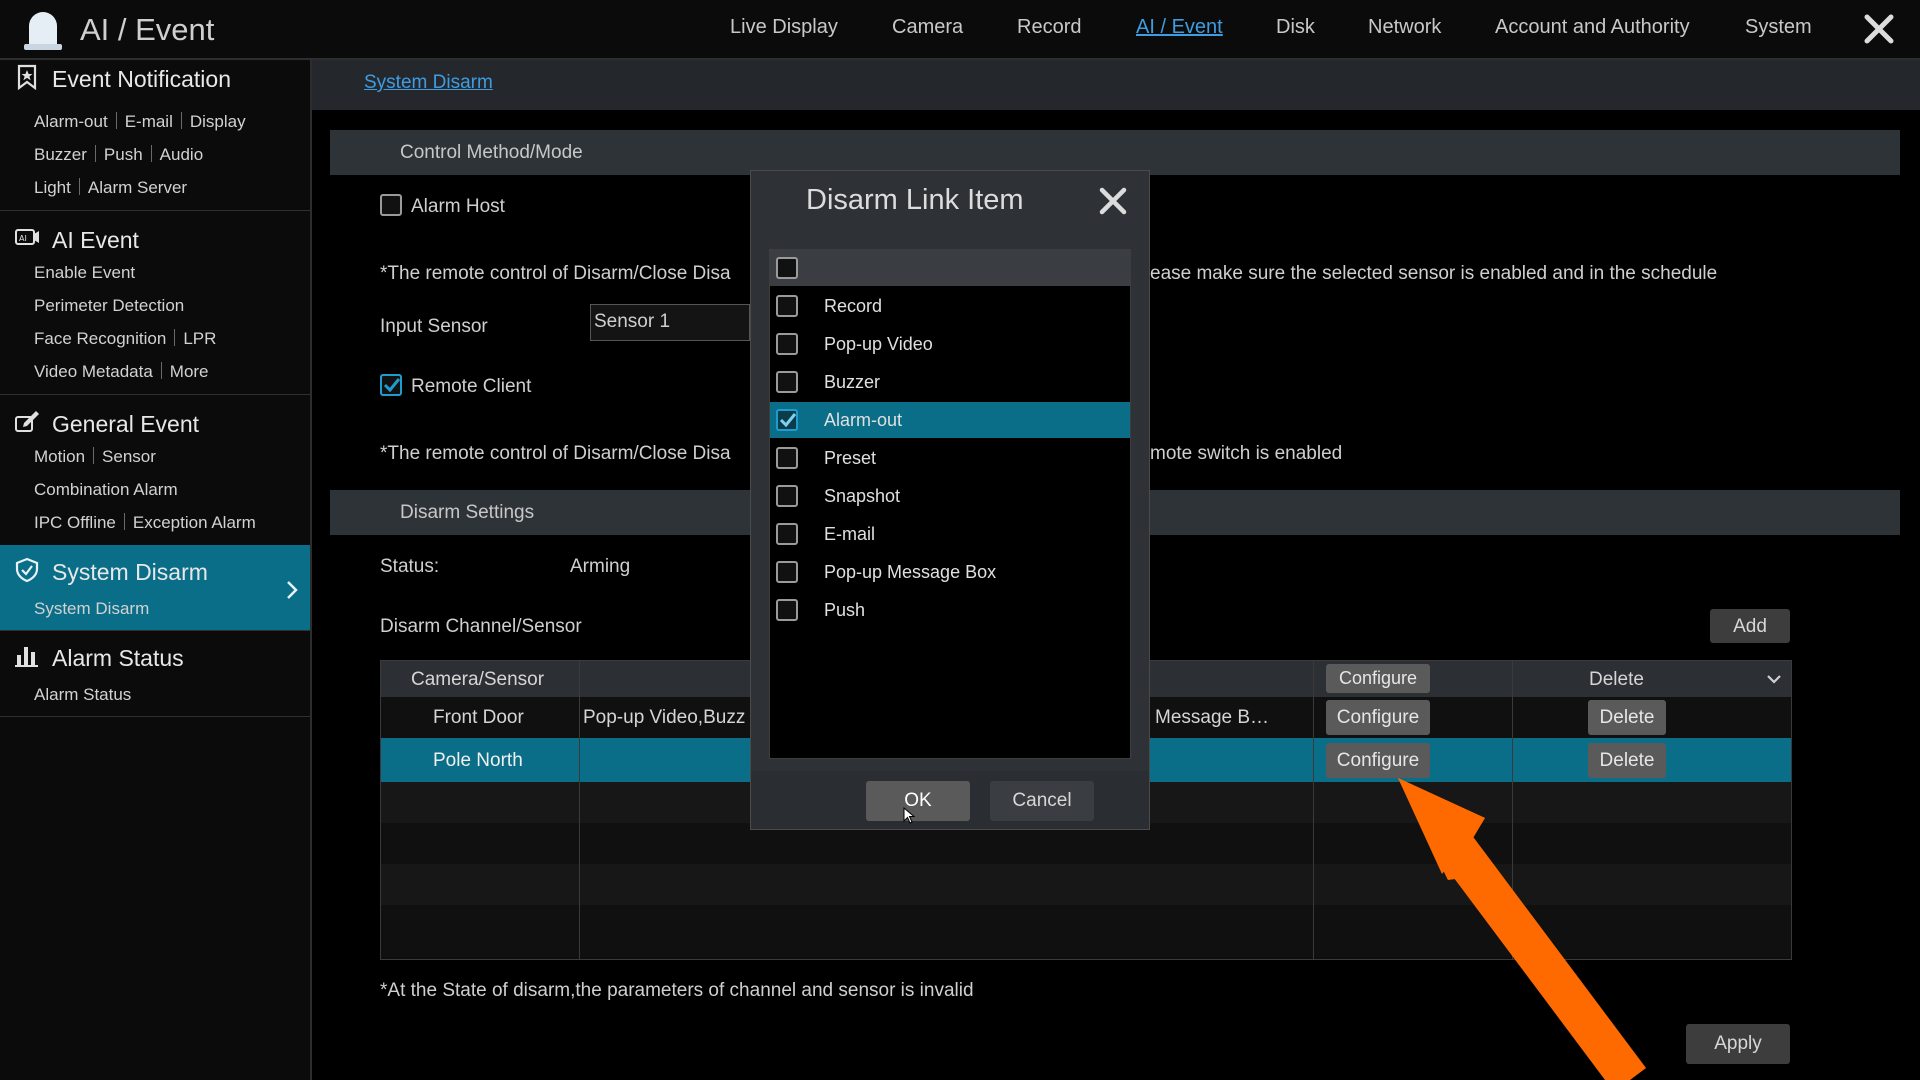 This screenshot has width=1920, height=1080. I want to click on nav-network: Network, so click(1404, 27).